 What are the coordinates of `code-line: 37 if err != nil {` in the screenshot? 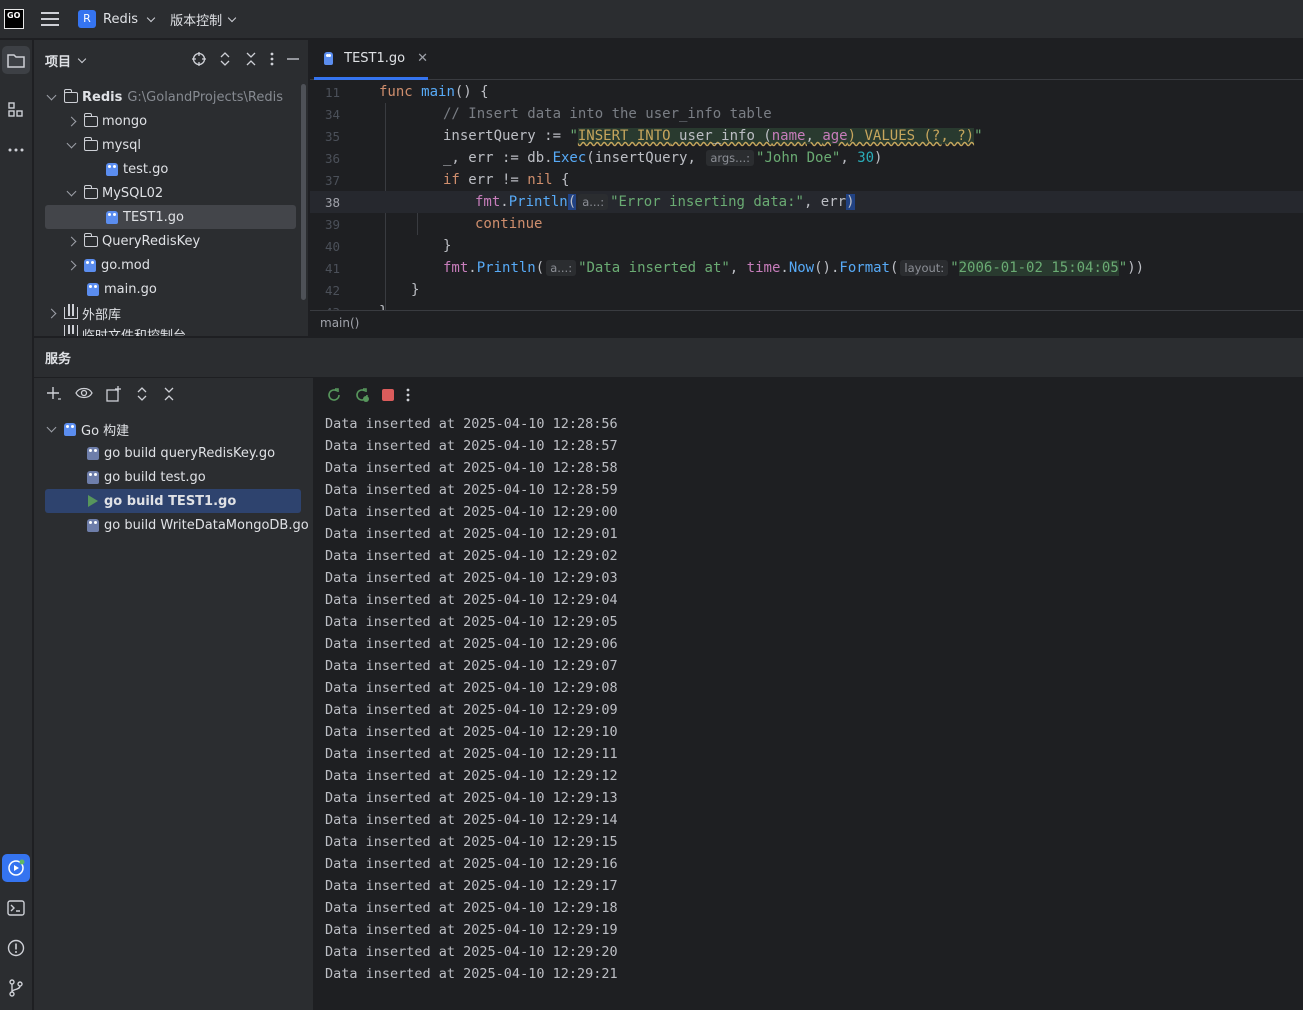 It's located at (447, 180).